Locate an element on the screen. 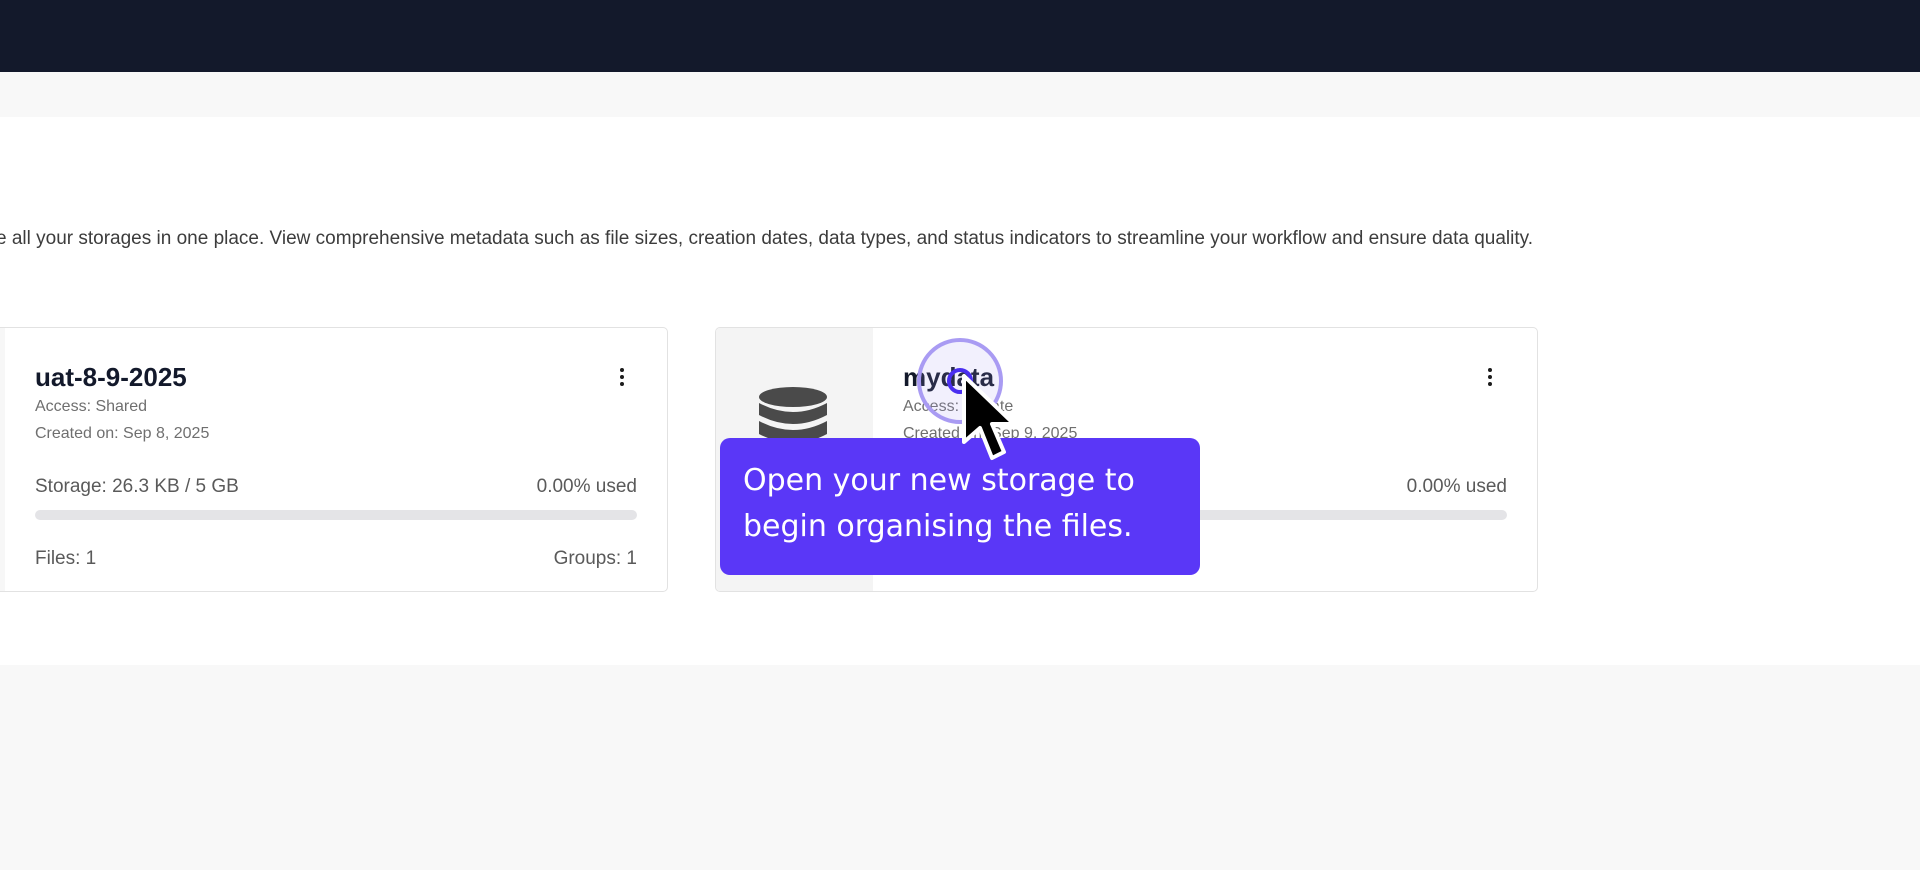  storage-access: Access: Shared is located at coordinates (91, 406).